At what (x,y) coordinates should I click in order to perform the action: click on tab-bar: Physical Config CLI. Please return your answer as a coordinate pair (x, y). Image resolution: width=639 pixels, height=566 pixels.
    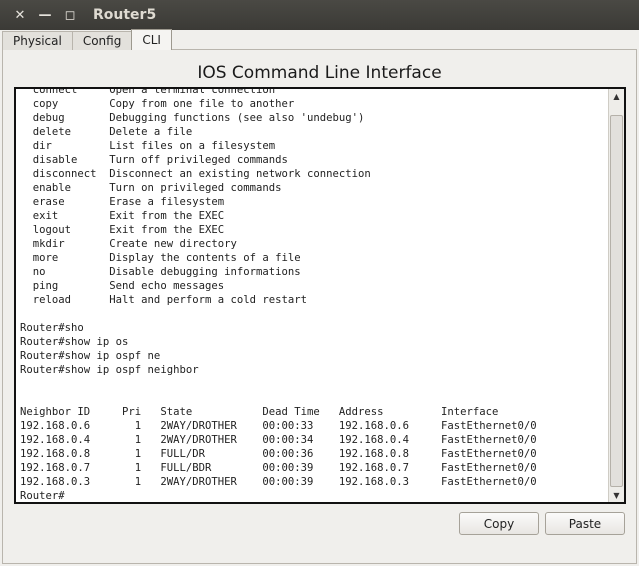
    Looking at the image, I should click on (87, 39).